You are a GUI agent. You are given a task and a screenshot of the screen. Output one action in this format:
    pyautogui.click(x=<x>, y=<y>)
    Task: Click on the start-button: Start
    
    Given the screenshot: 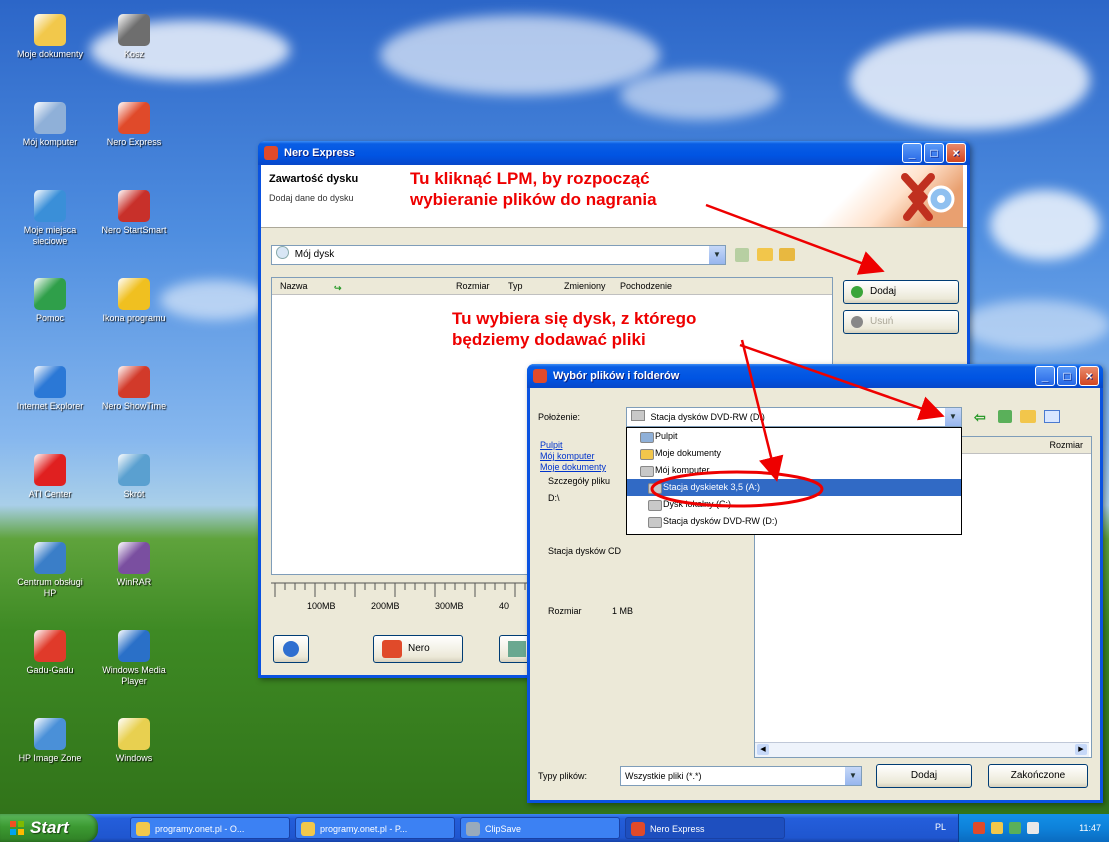 What is the action you would take?
    pyautogui.click(x=49, y=828)
    